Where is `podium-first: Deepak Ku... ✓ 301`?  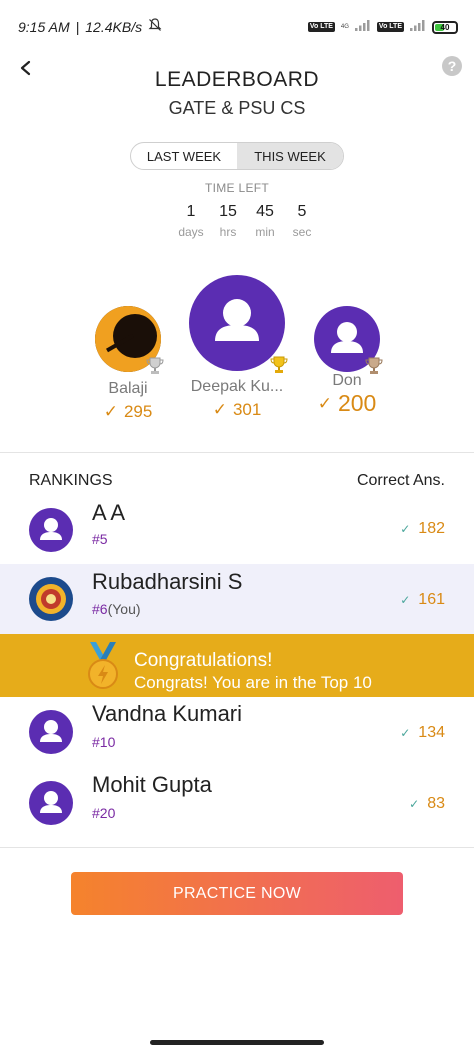 podium-first: Deepak Ku... ✓ 301 is located at coordinates (237, 347).